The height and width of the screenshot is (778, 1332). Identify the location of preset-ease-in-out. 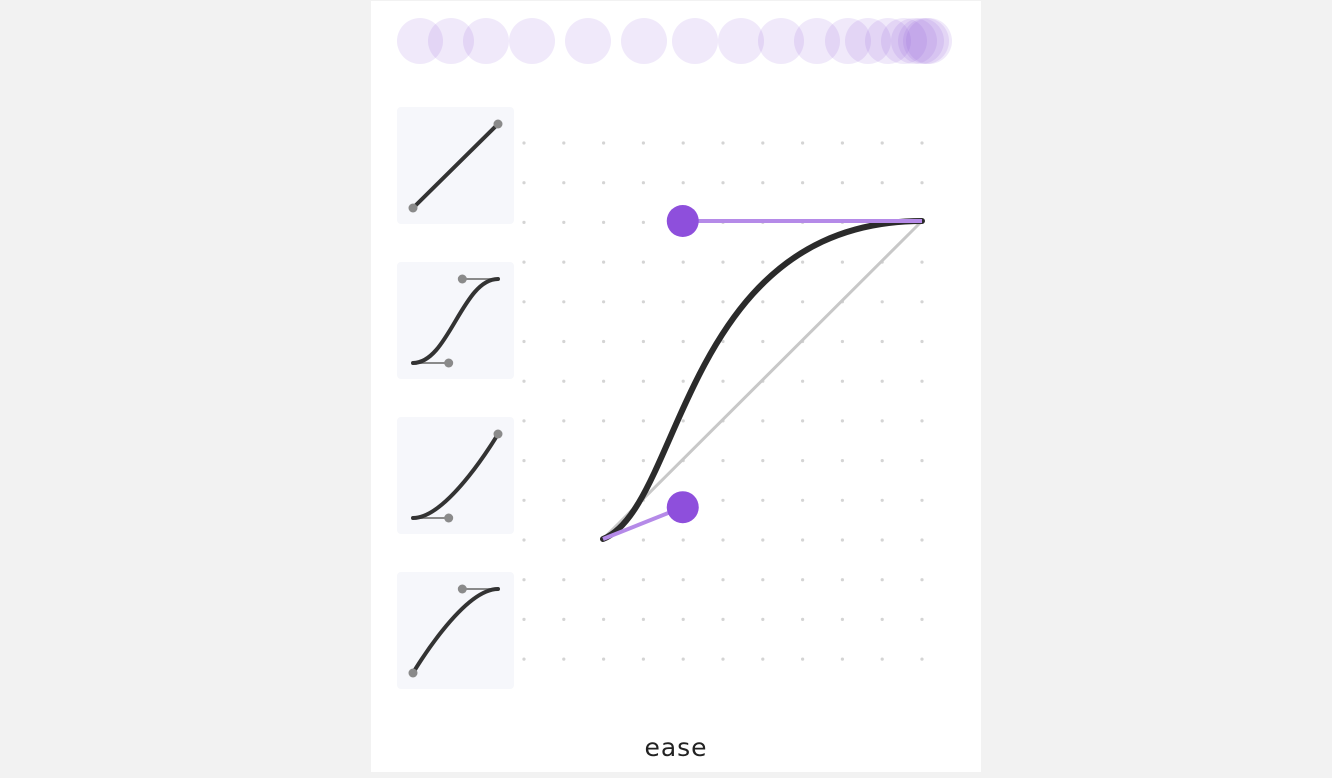
(455, 320).